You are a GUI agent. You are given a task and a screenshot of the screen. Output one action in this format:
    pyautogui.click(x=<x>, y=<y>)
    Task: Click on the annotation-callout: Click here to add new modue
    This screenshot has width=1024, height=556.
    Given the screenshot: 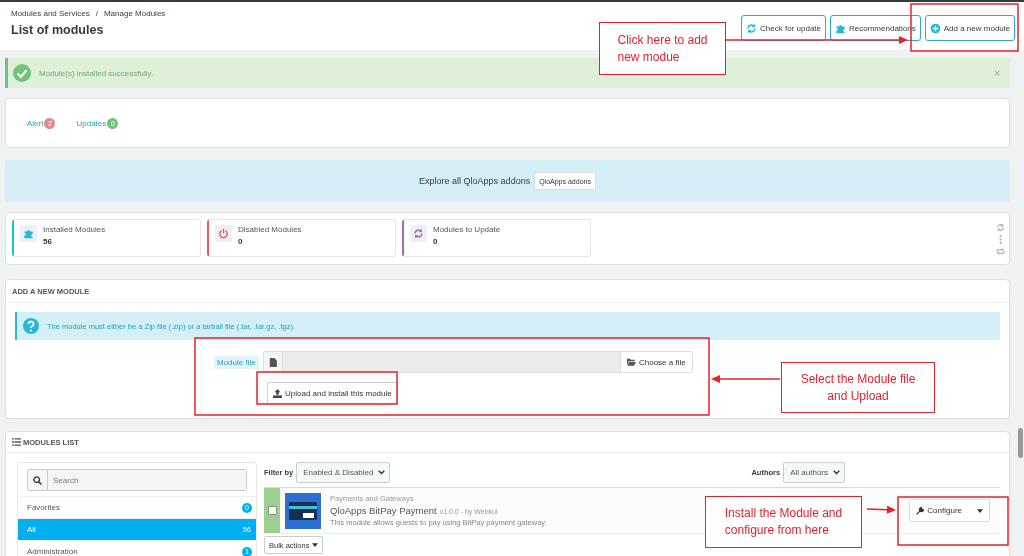 What is the action you would take?
    pyautogui.click(x=662, y=48)
    